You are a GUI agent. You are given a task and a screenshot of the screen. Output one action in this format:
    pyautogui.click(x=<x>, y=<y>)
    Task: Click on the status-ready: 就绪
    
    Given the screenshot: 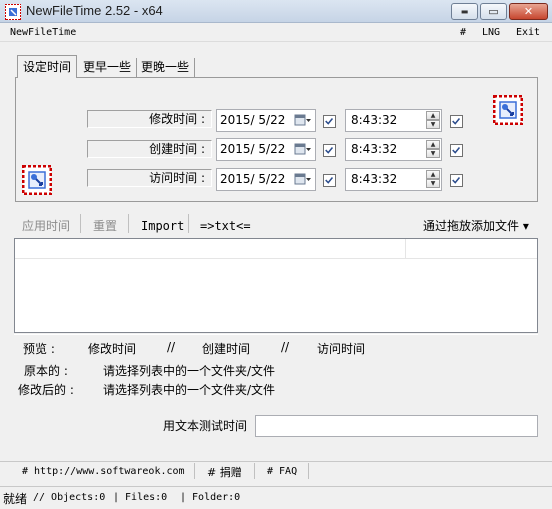 What is the action you would take?
    pyautogui.click(x=15, y=499)
    